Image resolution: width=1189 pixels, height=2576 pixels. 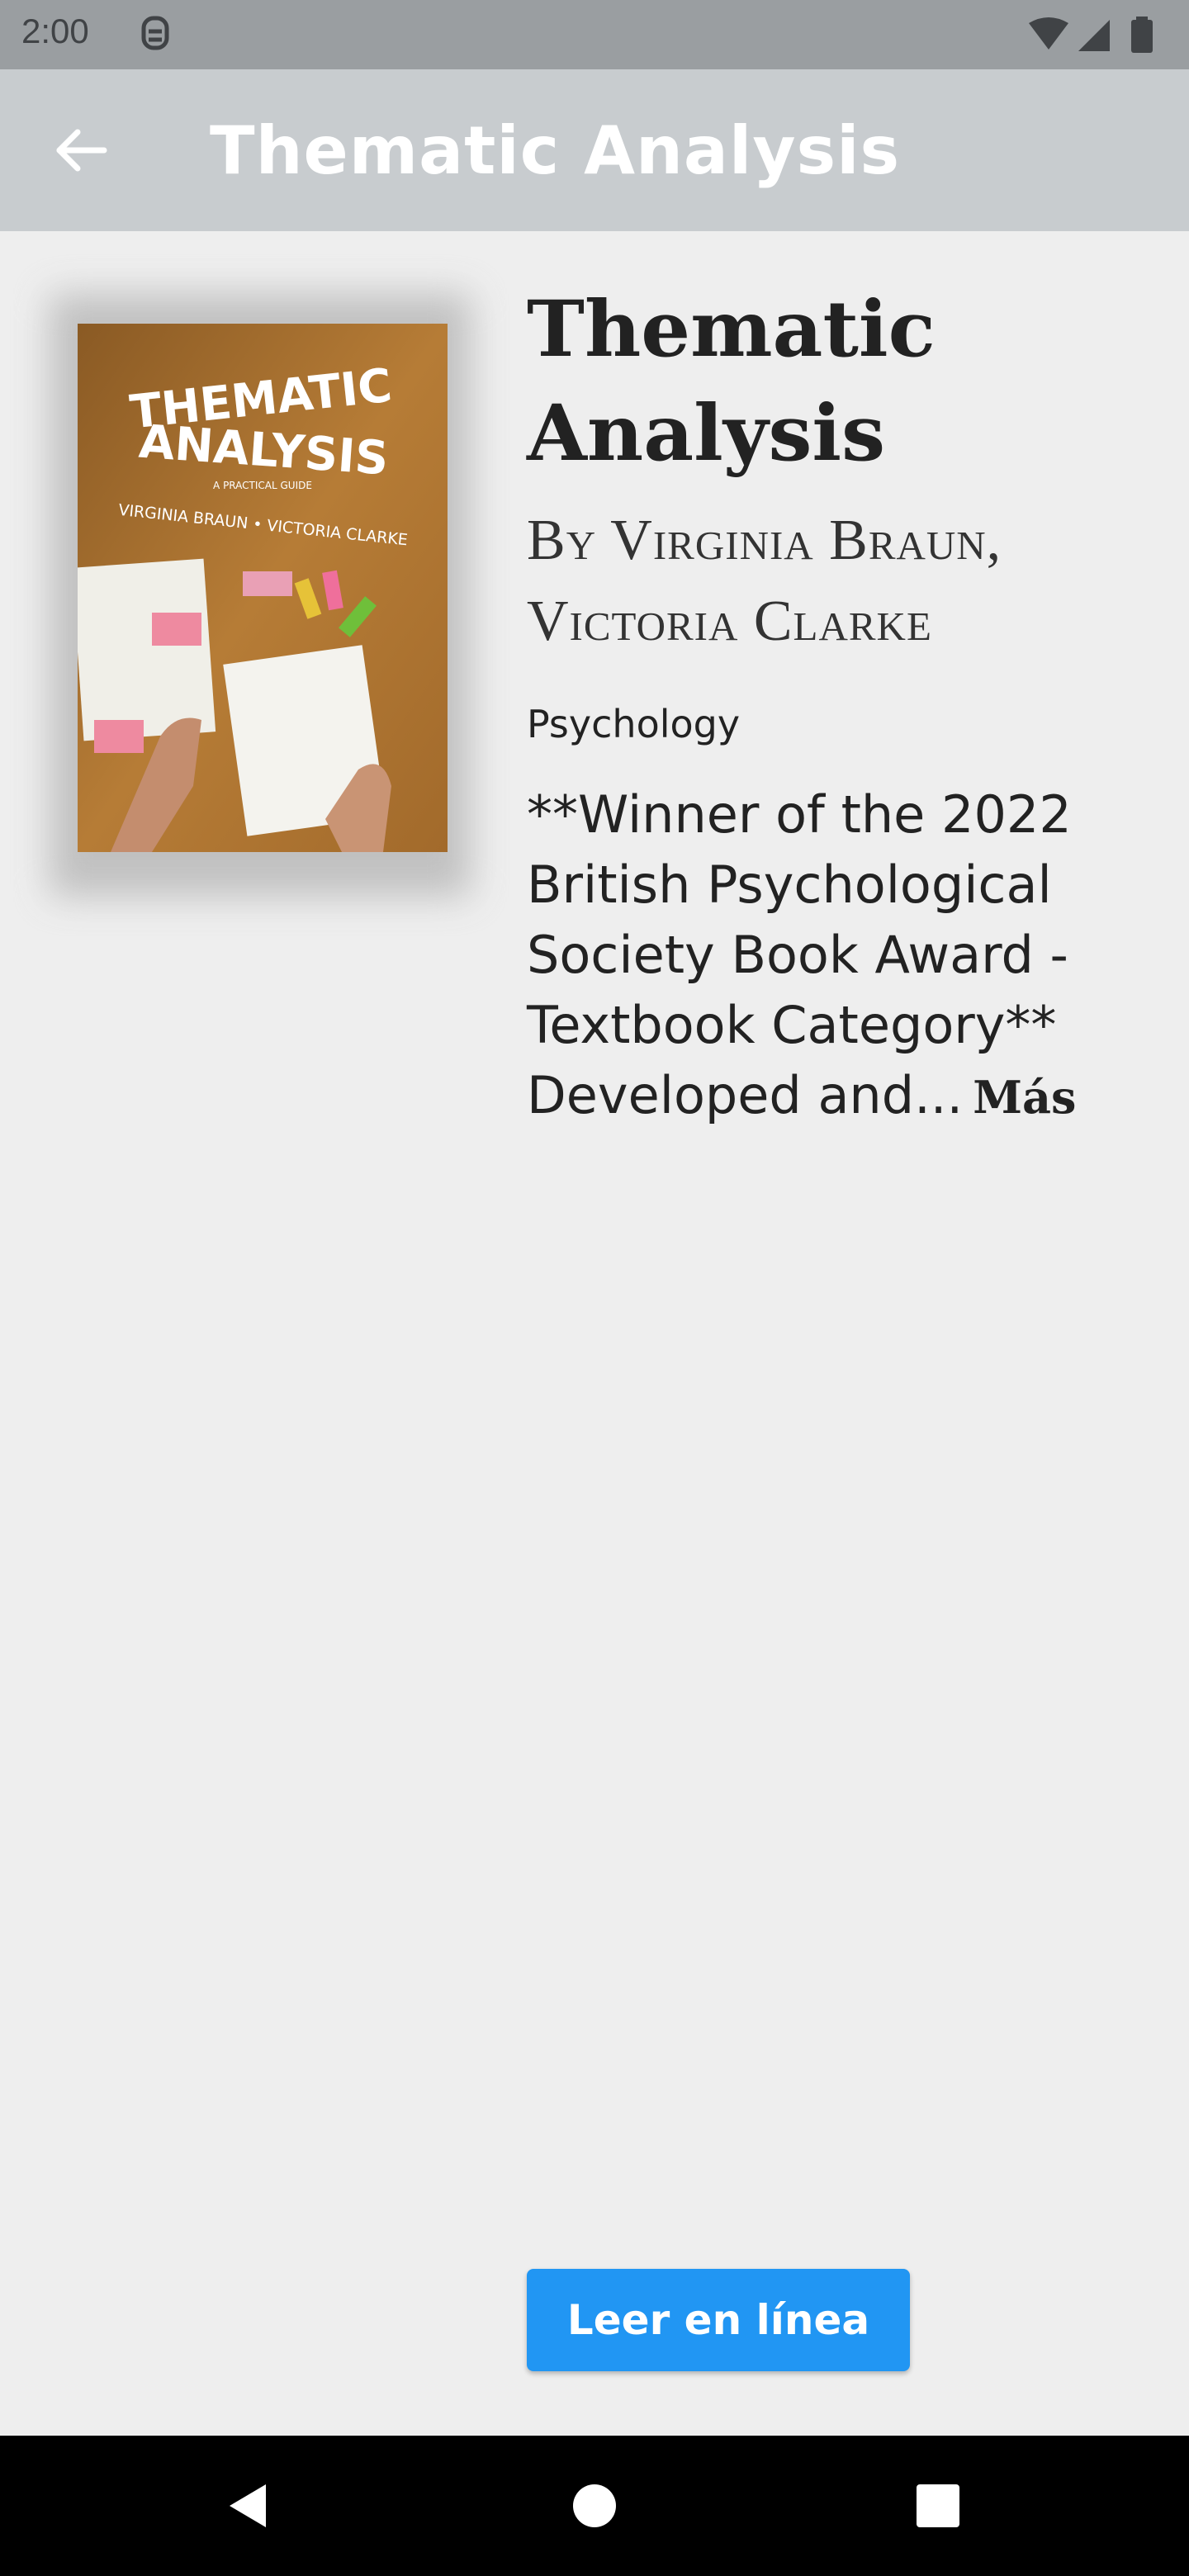 What do you see at coordinates (1142, 35) in the screenshot?
I see `battery-icon` at bounding box center [1142, 35].